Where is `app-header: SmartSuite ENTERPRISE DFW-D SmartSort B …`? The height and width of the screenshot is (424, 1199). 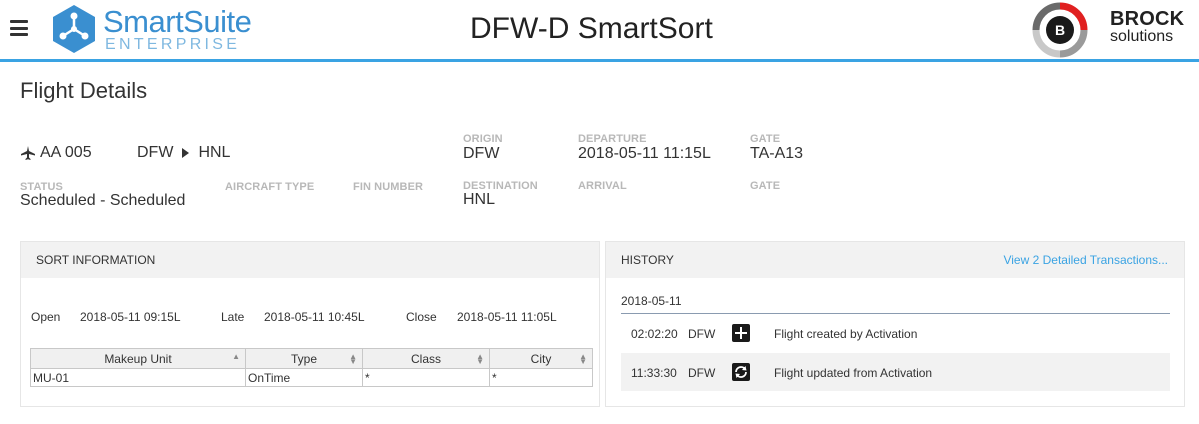 app-header: SmartSuite ENTERPRISE DFW-D SmartSort B … is located at coordinates (599, 31).